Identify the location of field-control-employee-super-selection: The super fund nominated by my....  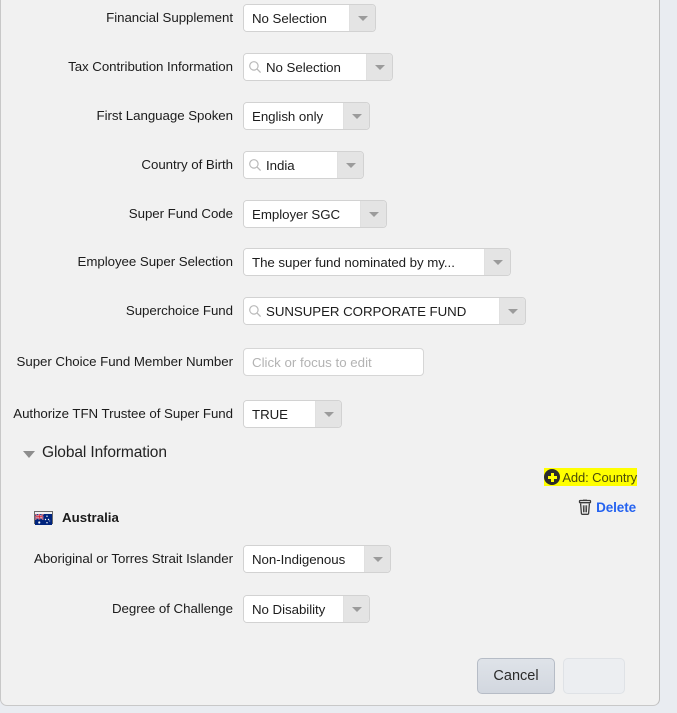
(377, 262).